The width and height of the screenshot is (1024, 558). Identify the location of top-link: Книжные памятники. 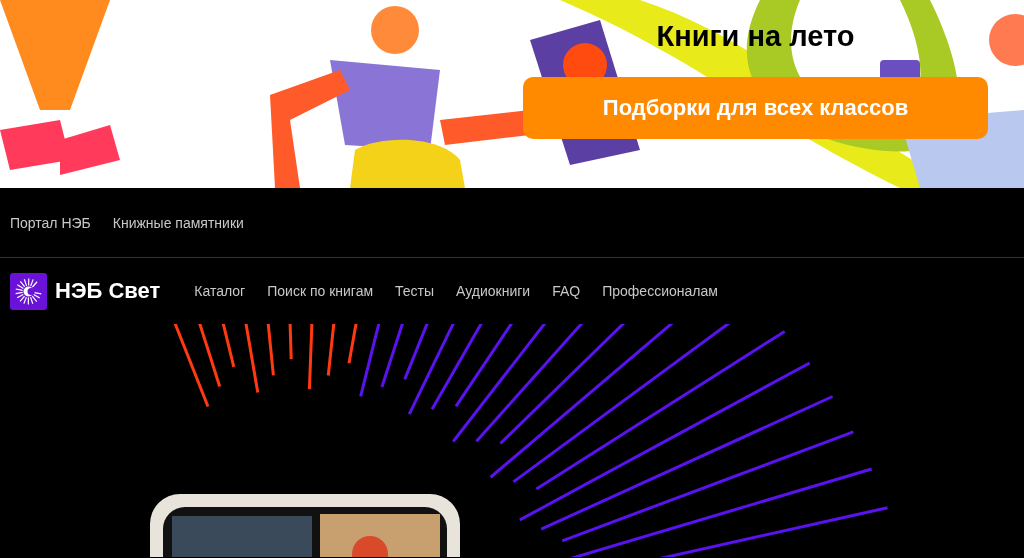
(178, 222).